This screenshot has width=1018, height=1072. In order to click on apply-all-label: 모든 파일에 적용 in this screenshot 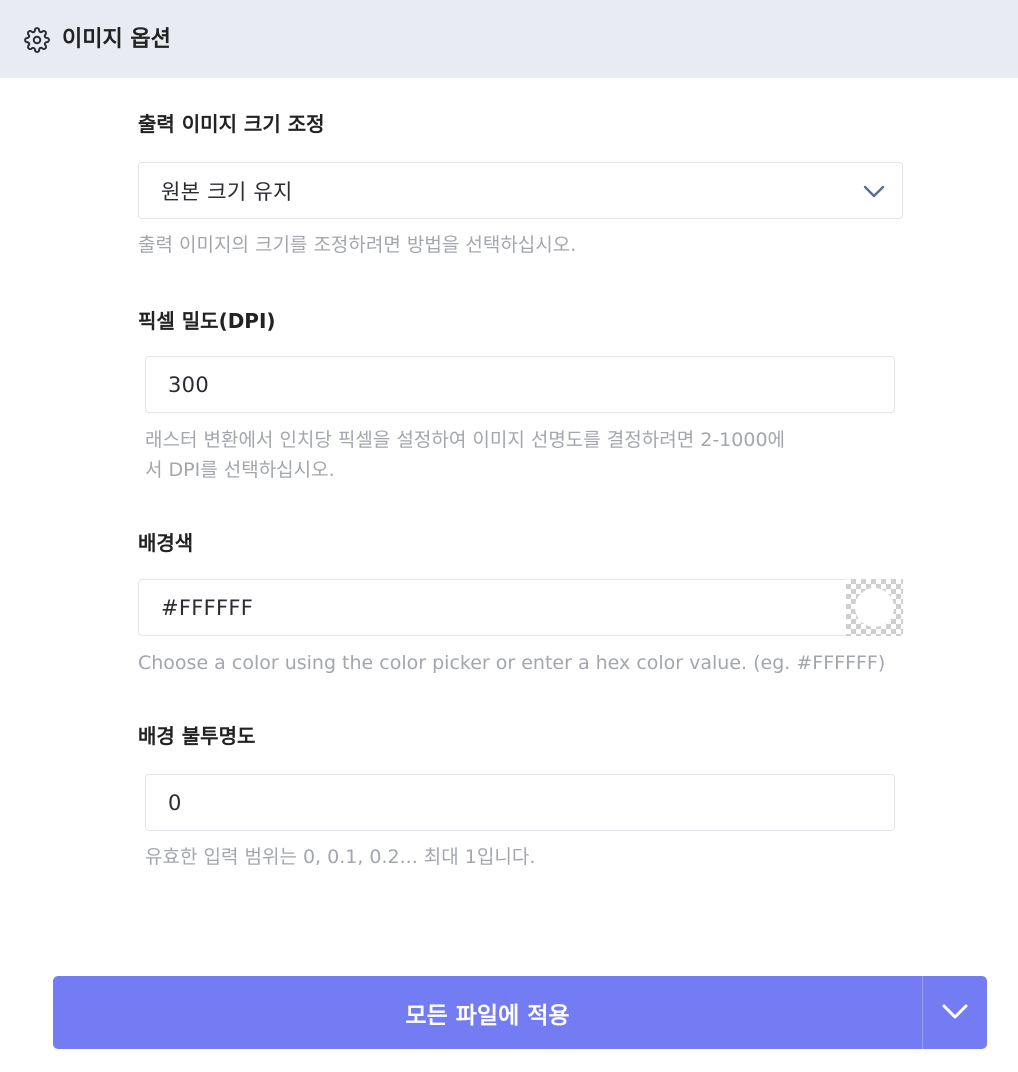, I will do `click(487, 1015)`.